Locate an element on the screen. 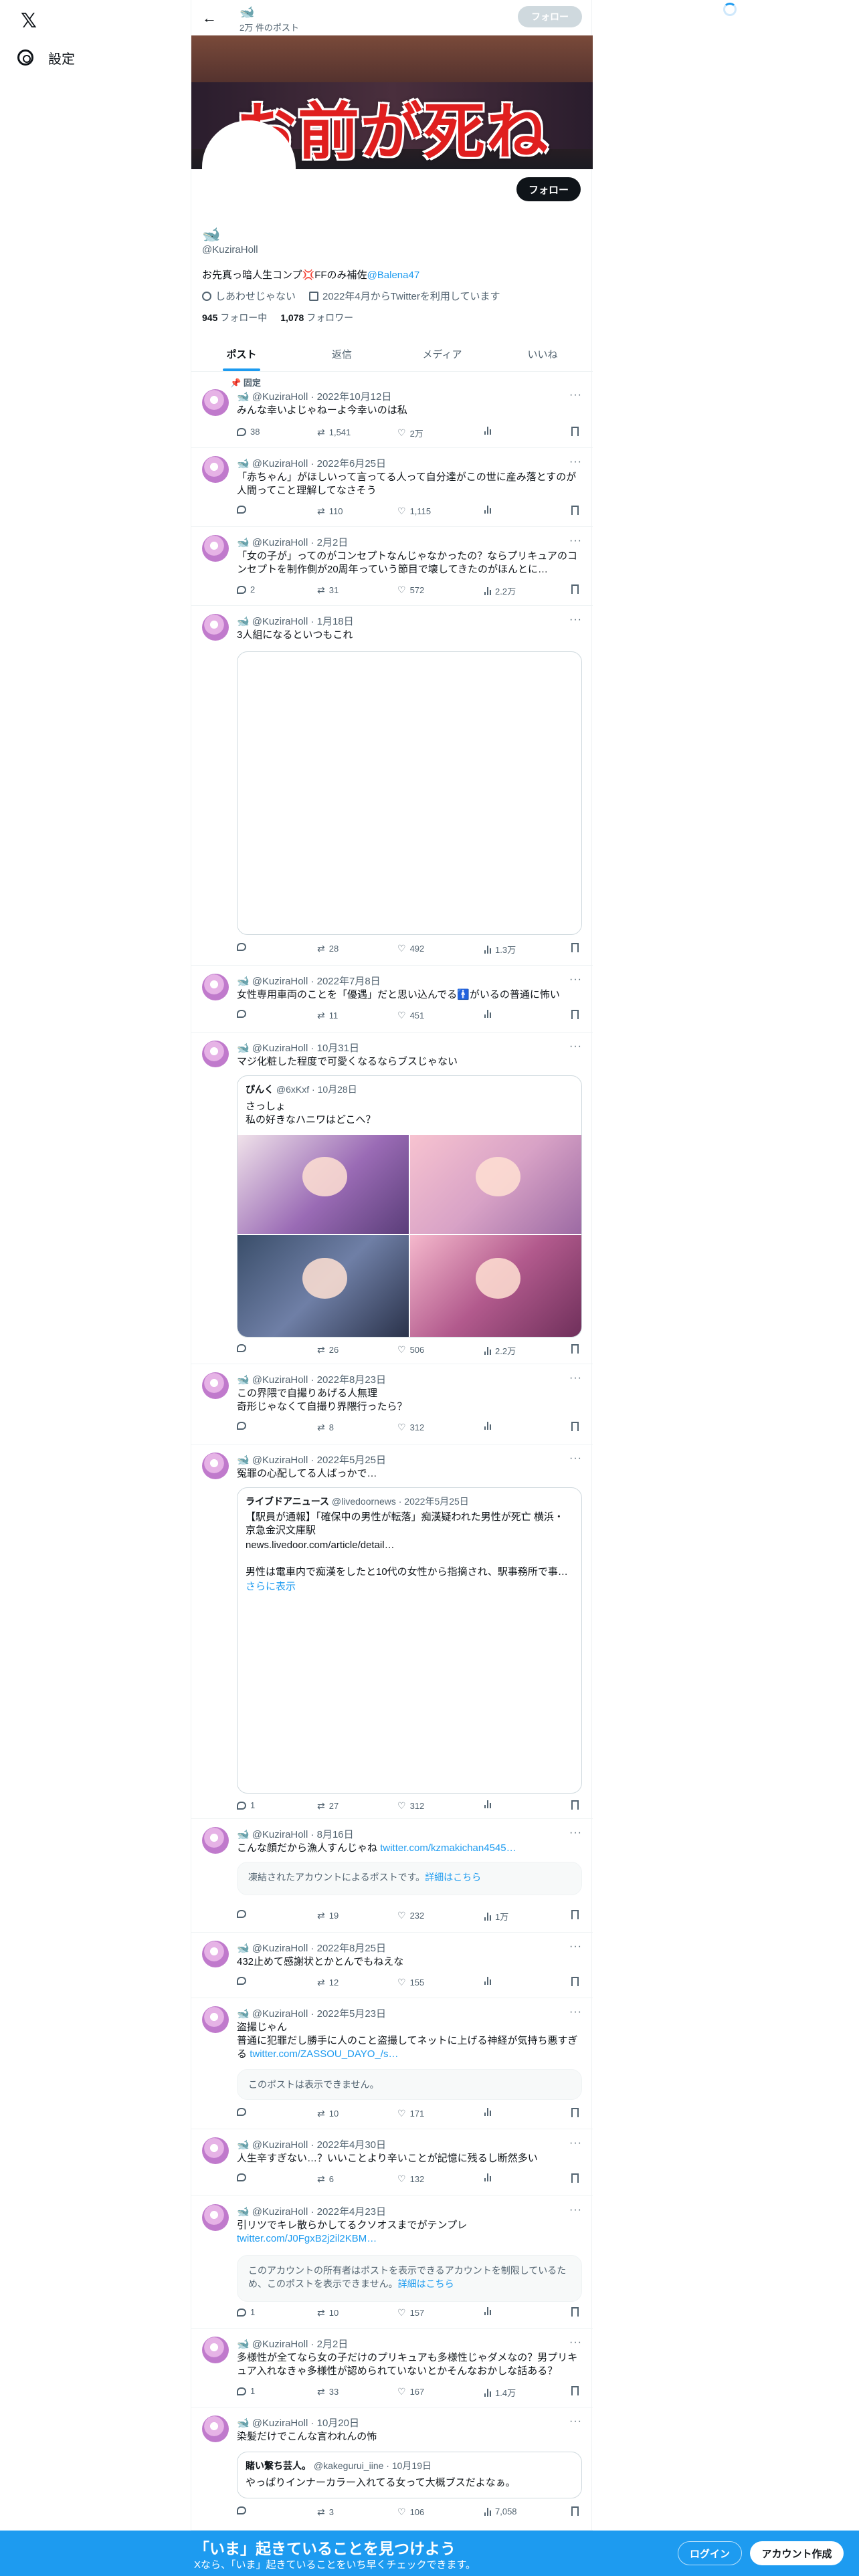  like-button: ♡ 157 is located at coordinates (411, 2313).